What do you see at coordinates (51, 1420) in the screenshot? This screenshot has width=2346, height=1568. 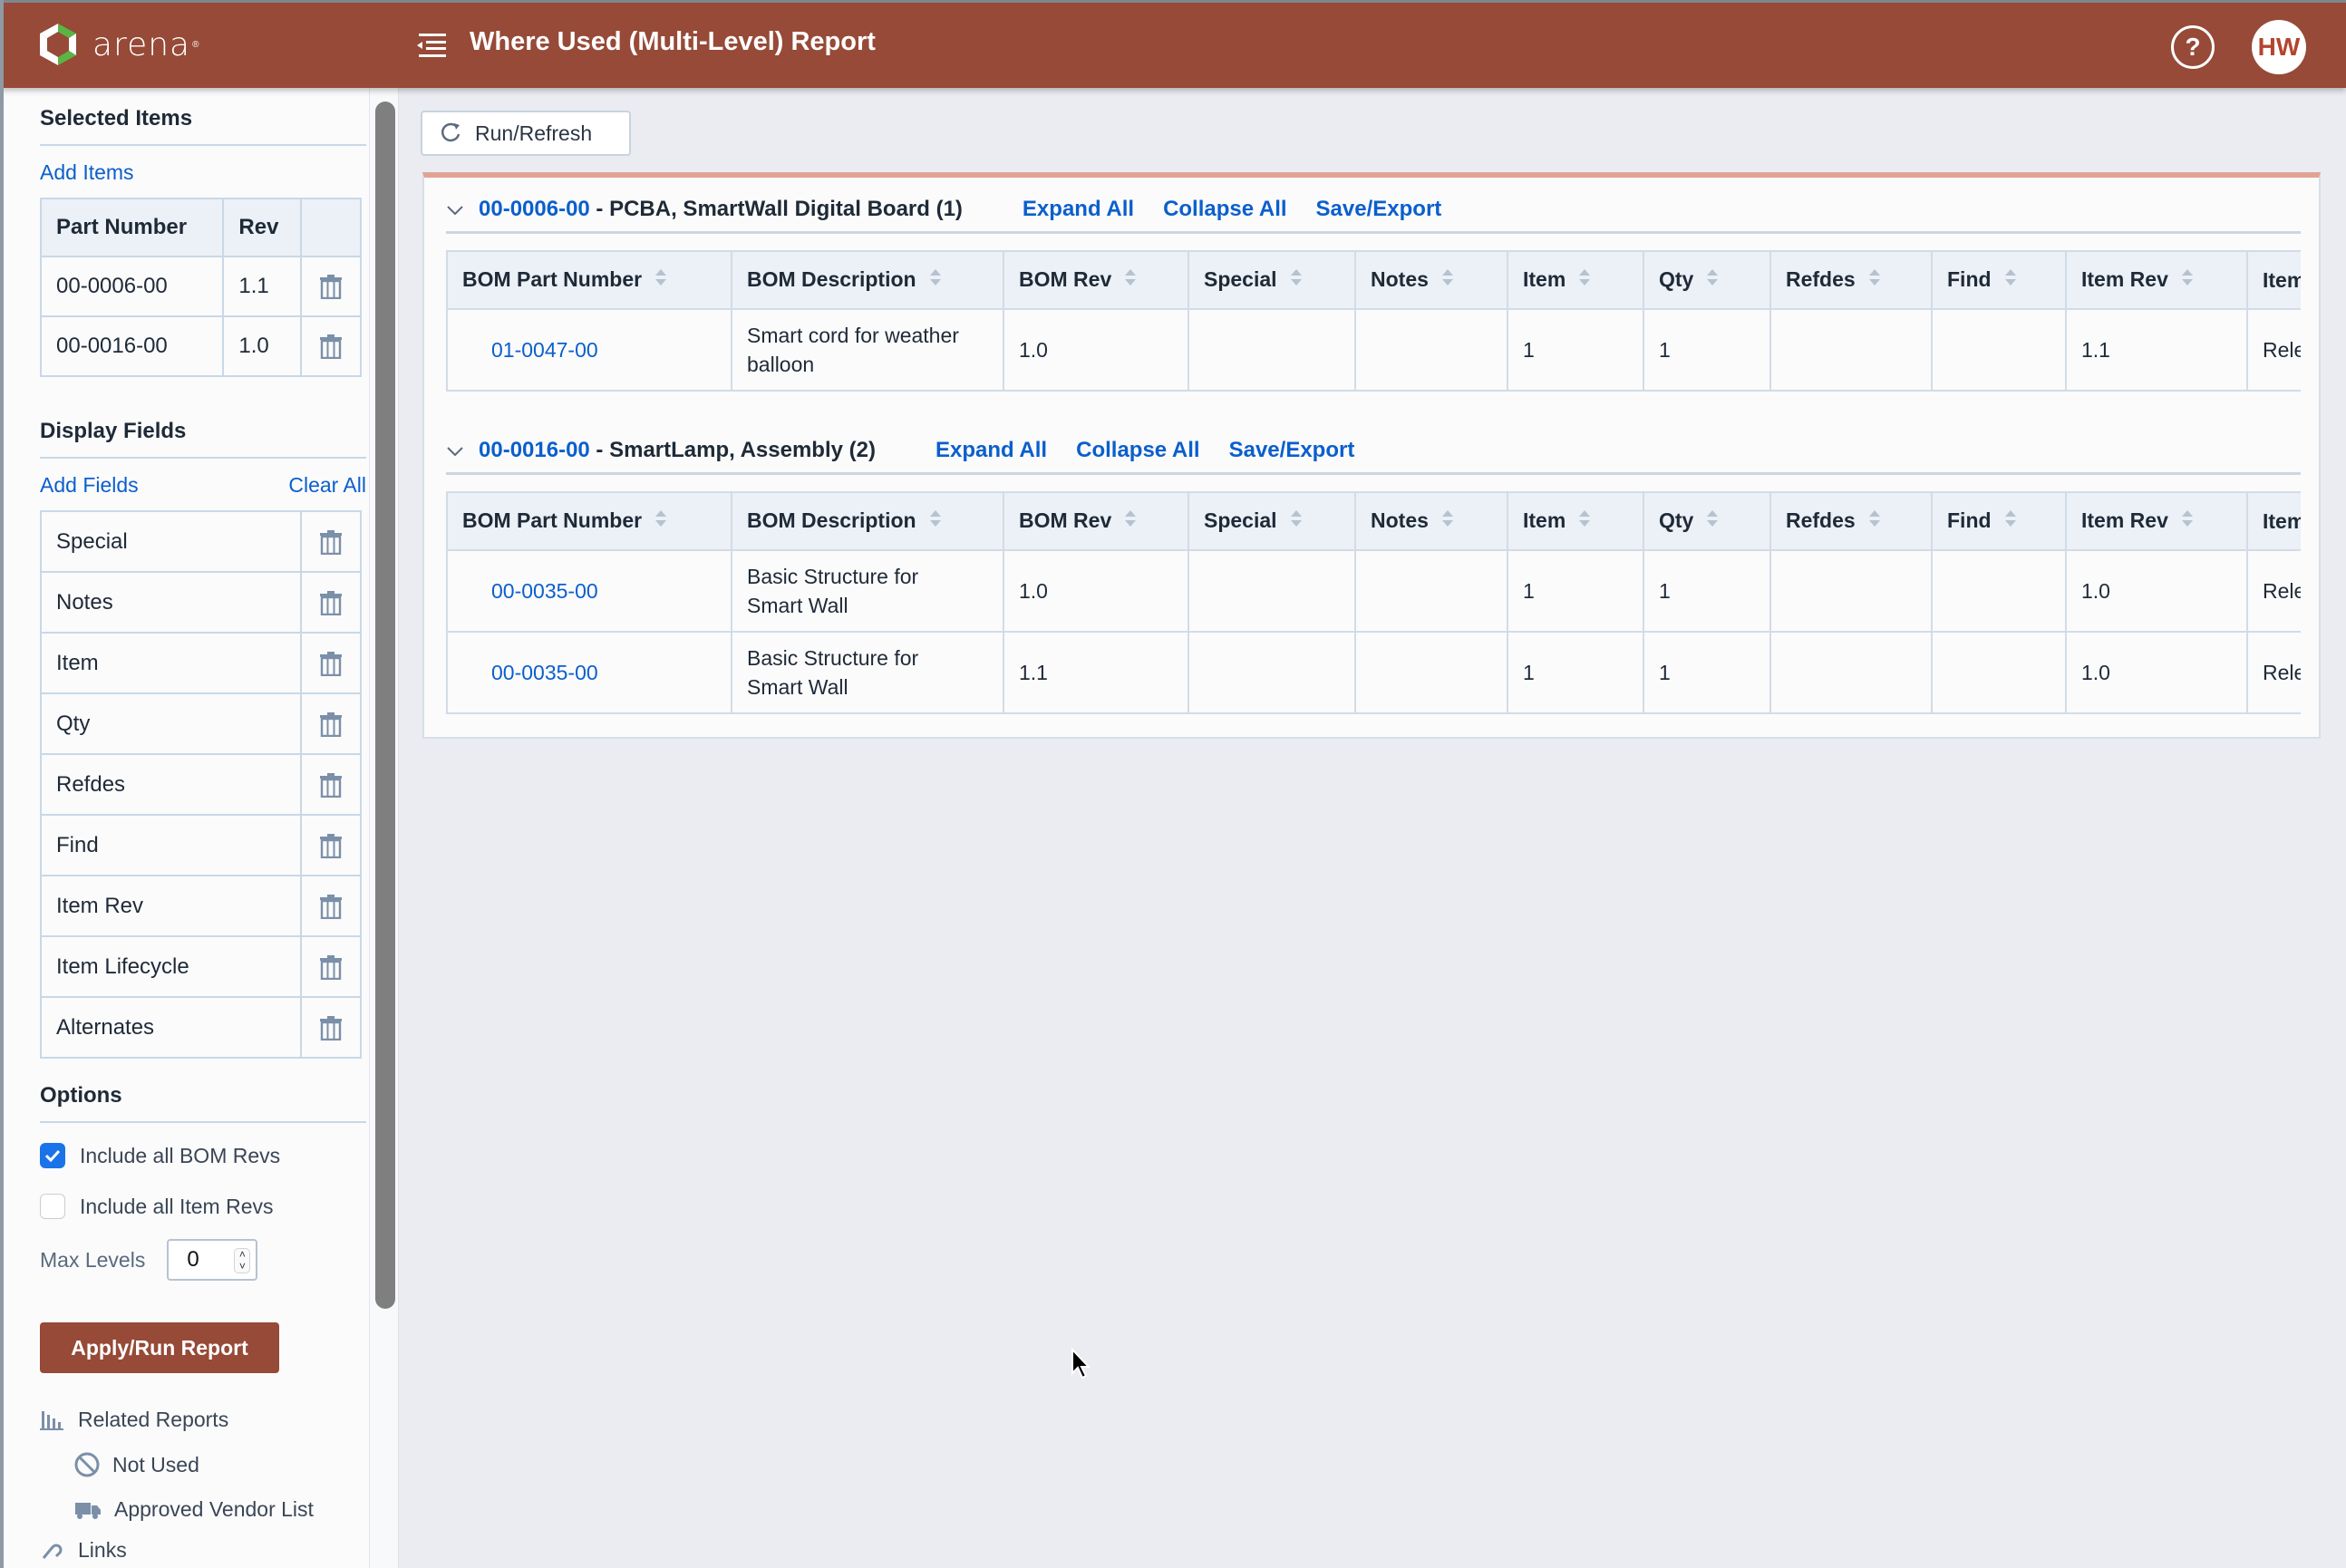 I see `bar-chart-icon` at bounding box center [51, 1420].